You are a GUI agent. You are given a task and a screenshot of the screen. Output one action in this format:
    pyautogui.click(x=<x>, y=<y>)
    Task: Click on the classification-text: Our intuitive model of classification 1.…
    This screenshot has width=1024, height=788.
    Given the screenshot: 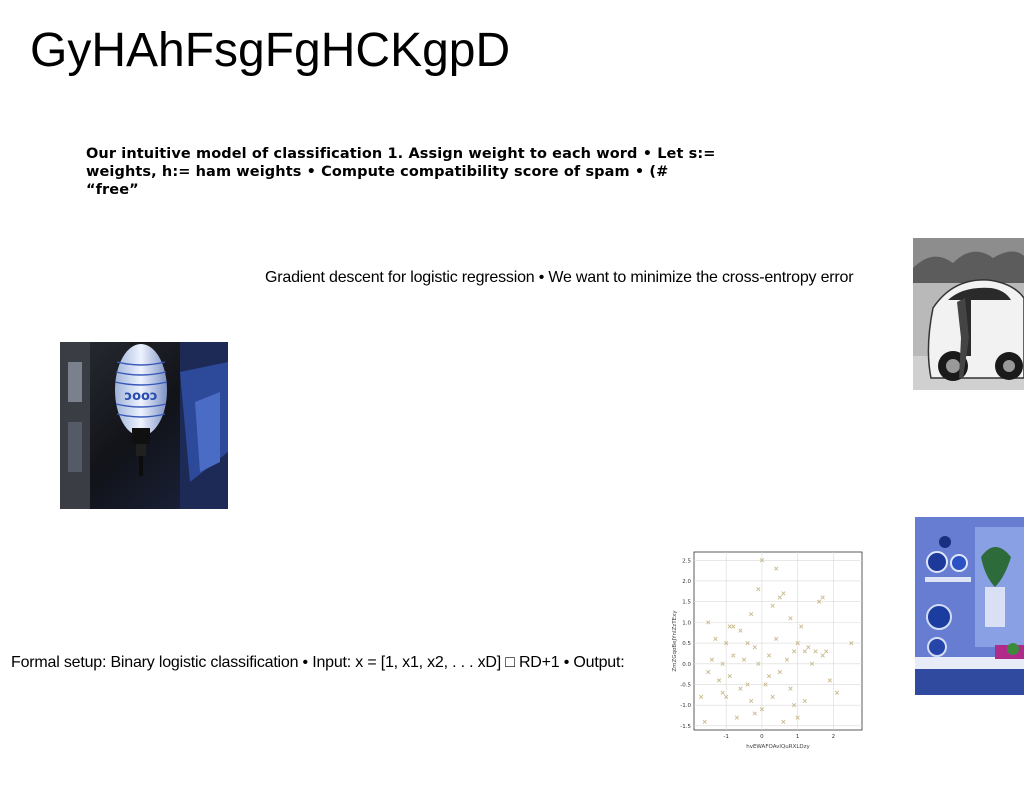 What is the action you would take?
    pyautogui.click(x=401, y=172)
    